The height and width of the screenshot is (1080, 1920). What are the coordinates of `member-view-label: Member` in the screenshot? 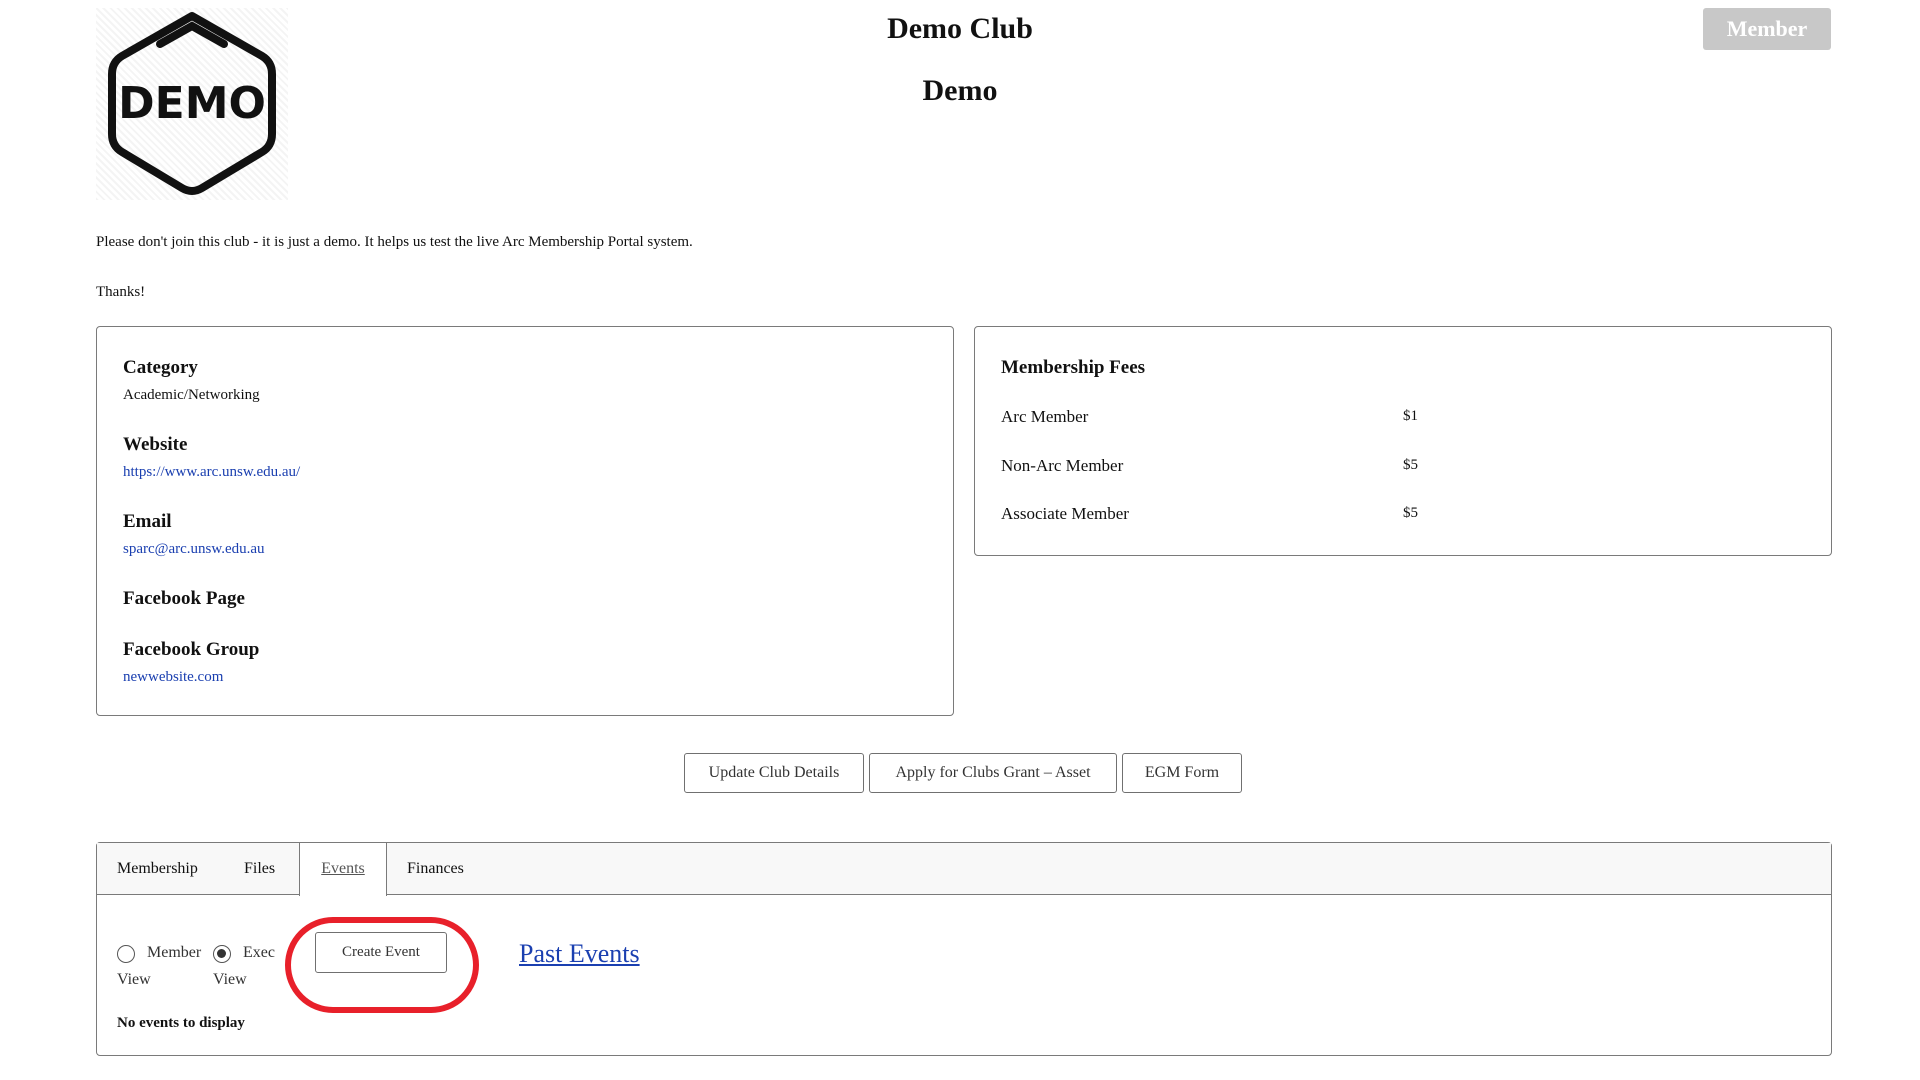 It's located at (174, 952).